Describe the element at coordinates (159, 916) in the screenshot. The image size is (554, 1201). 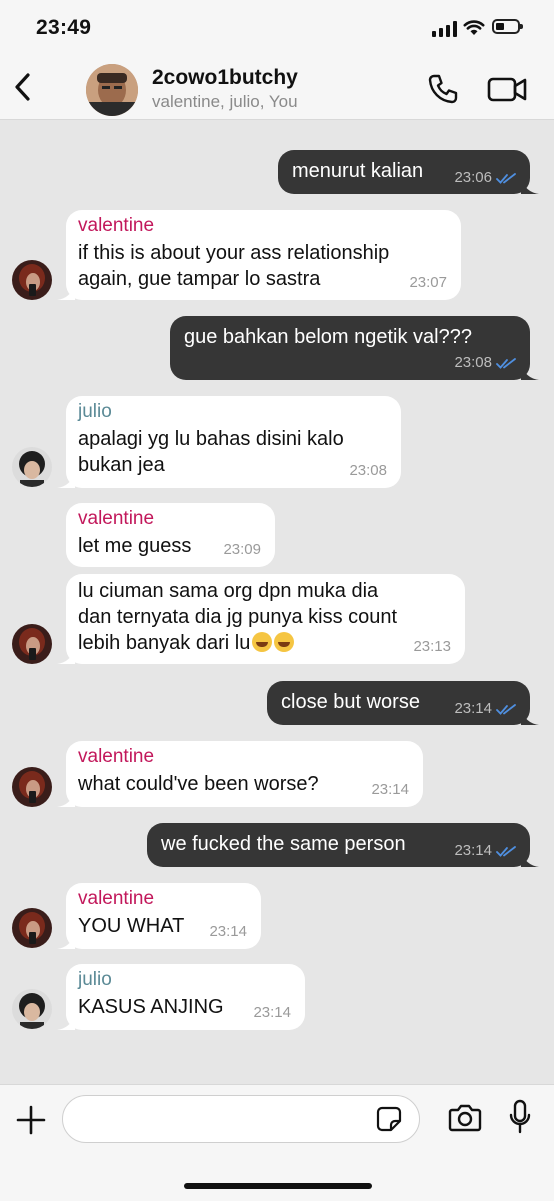
I see `message-incoming: valentine YOU WHAT 23:14` at that location.